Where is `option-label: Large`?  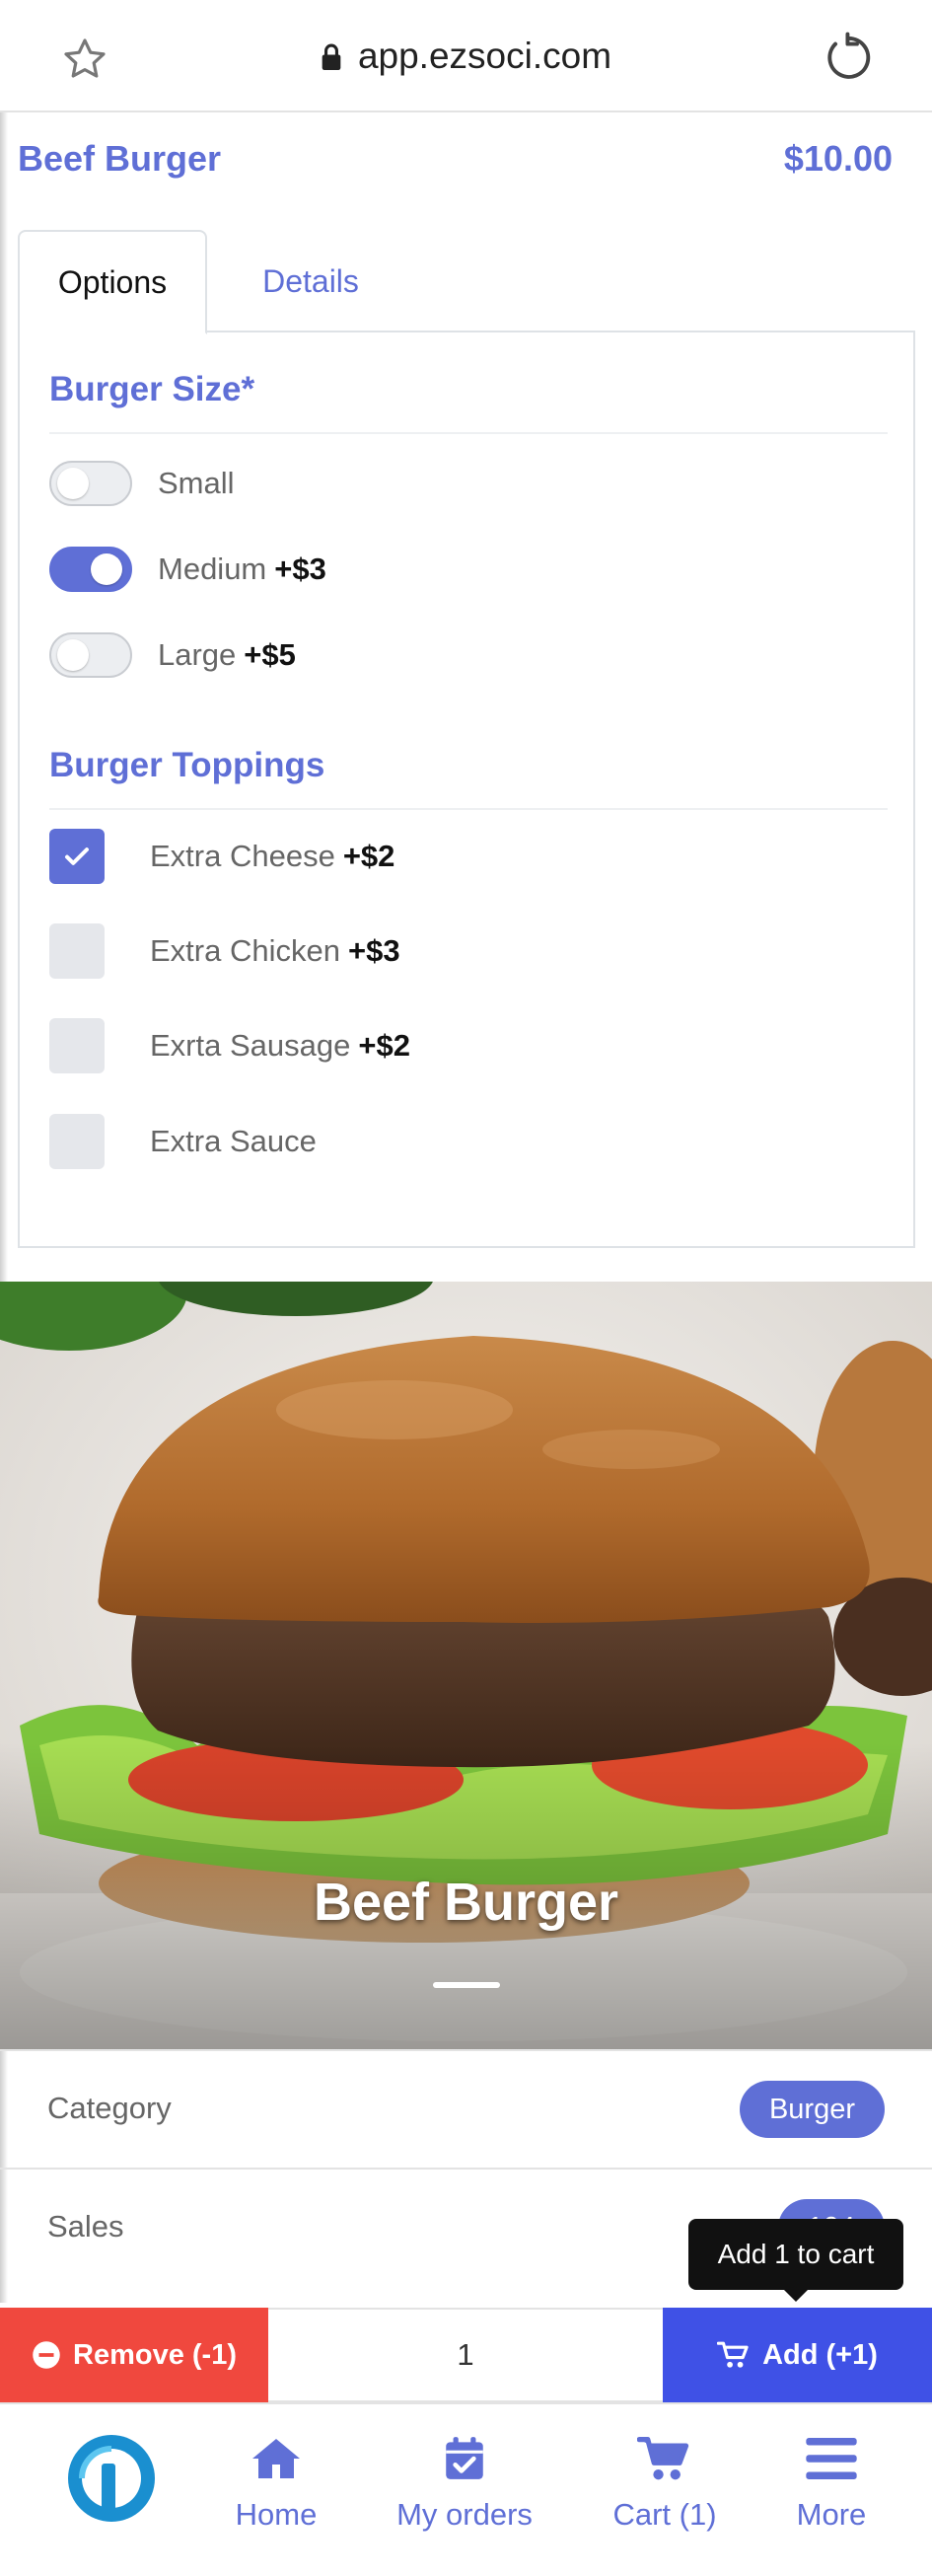 option-label: Large is located at coordinates (197, 654).